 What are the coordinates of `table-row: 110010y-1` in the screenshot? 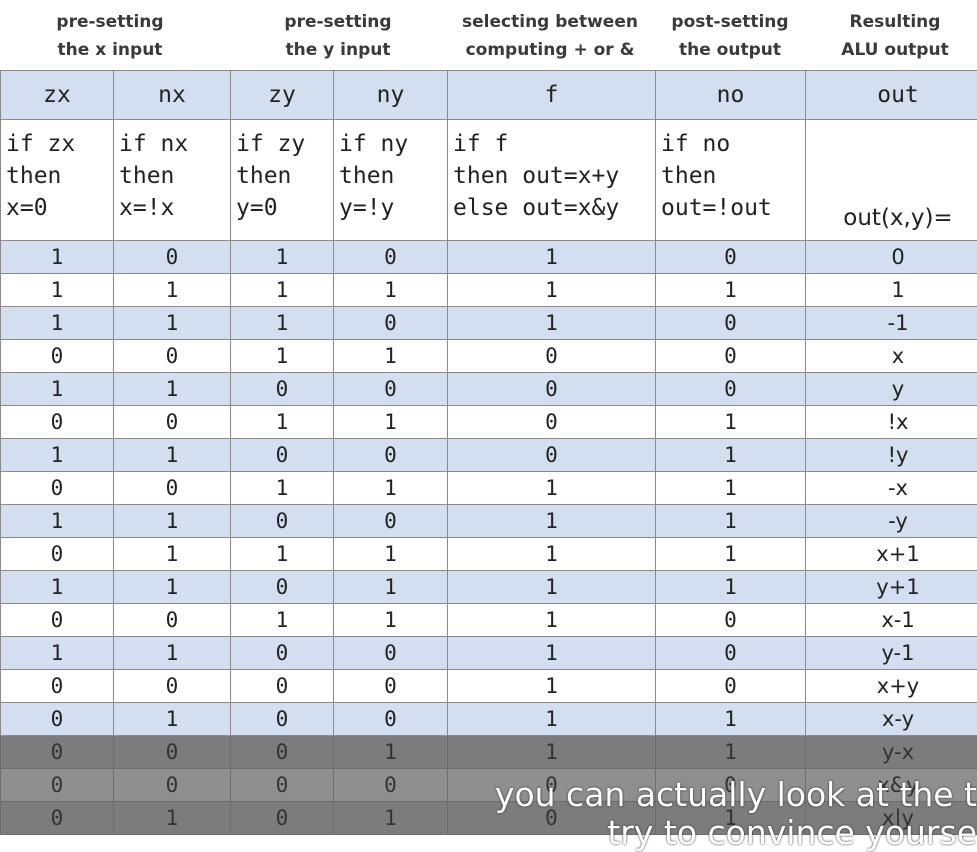 It's located at (489, 653).